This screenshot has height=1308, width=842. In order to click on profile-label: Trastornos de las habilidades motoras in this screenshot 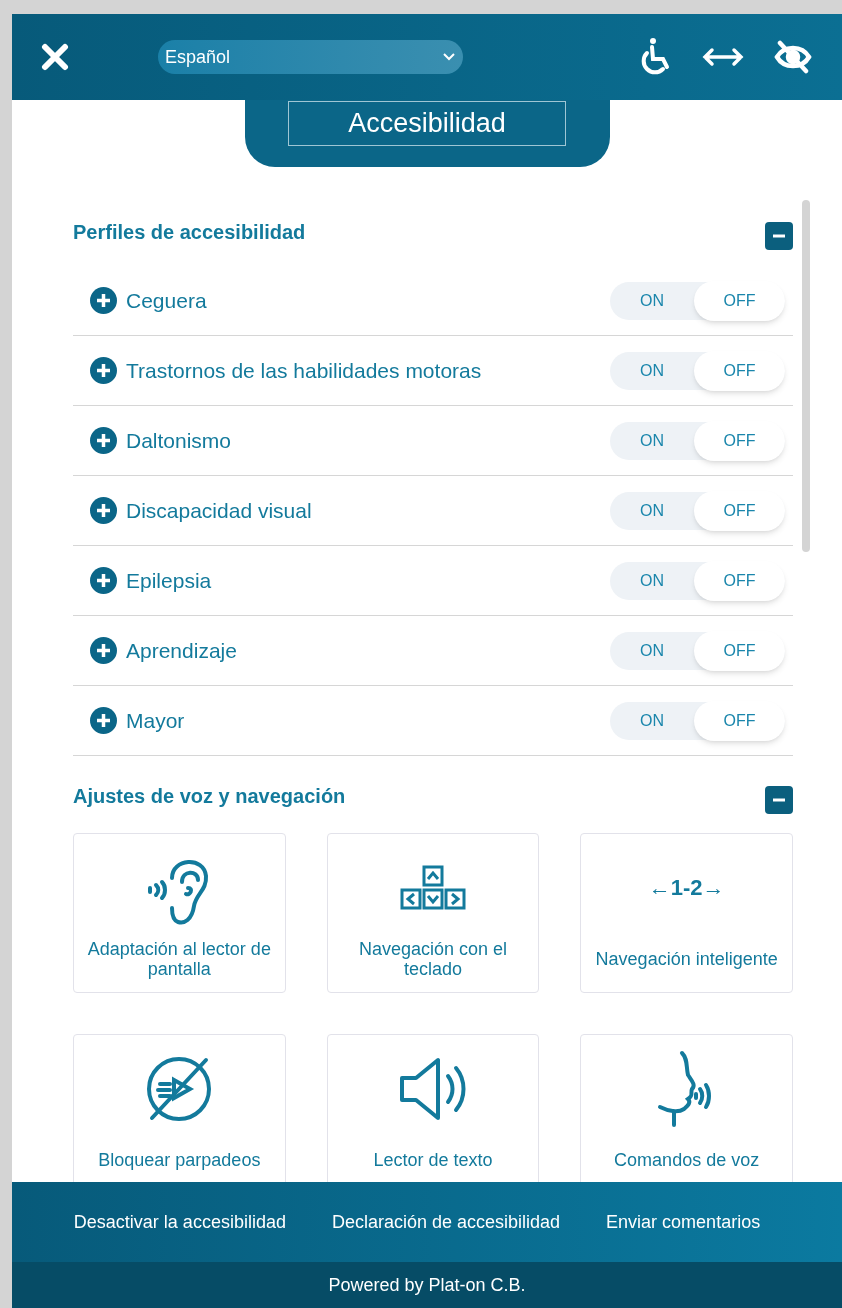, I will do `click(304, 370)`.